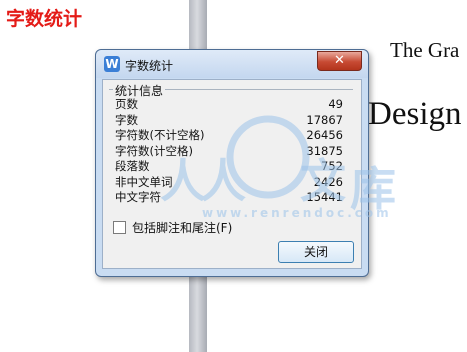  I want to click on page-title: 字数统计, so click(44, 19).